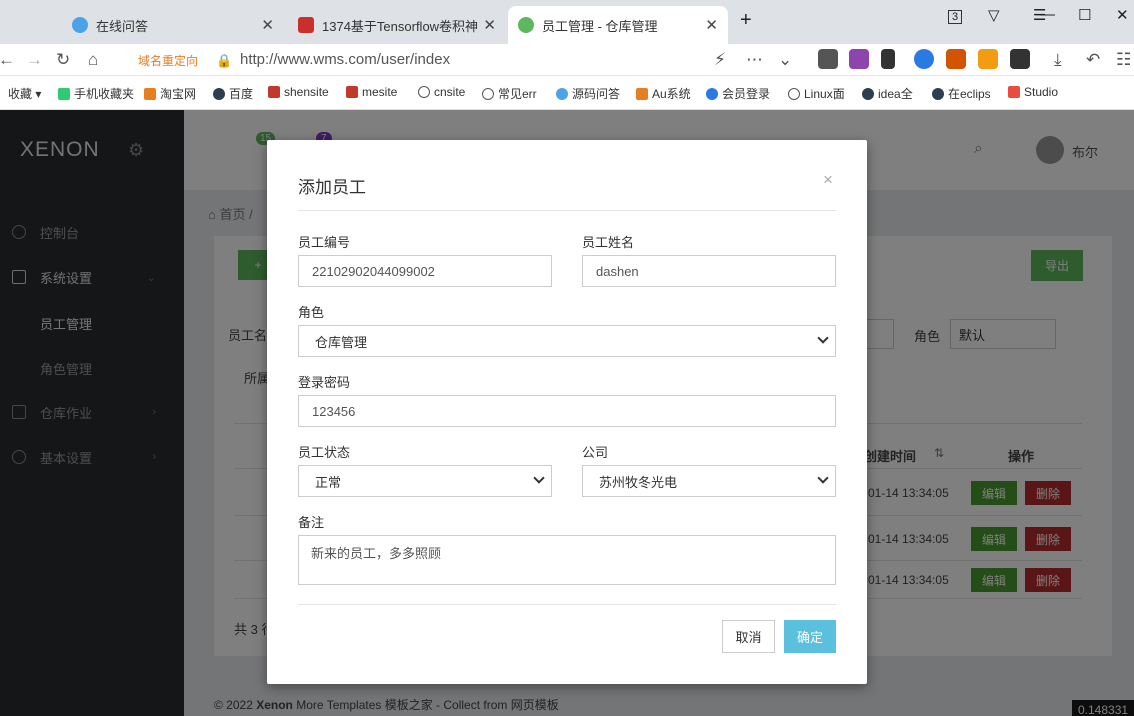 Image resolution: width=1134 pixels, height=716 pixels. I want to click on shirt-icon: ▽, so click(994, 15).